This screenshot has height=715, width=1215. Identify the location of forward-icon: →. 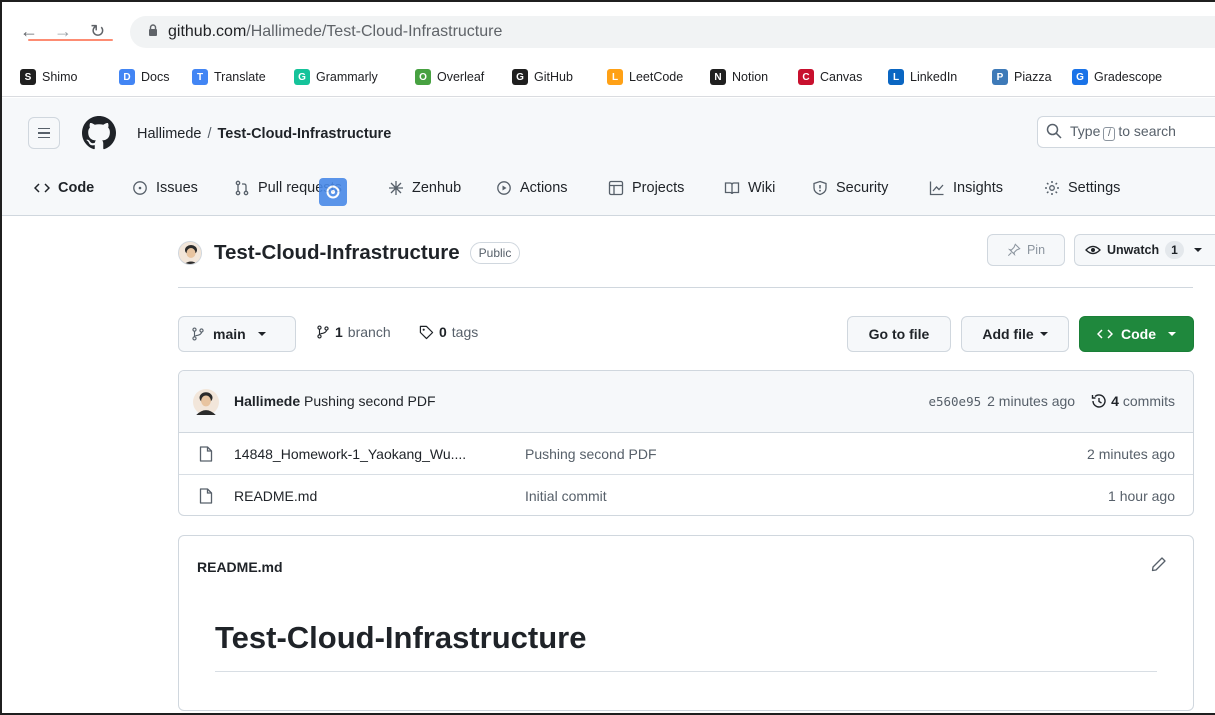
(63, 31).